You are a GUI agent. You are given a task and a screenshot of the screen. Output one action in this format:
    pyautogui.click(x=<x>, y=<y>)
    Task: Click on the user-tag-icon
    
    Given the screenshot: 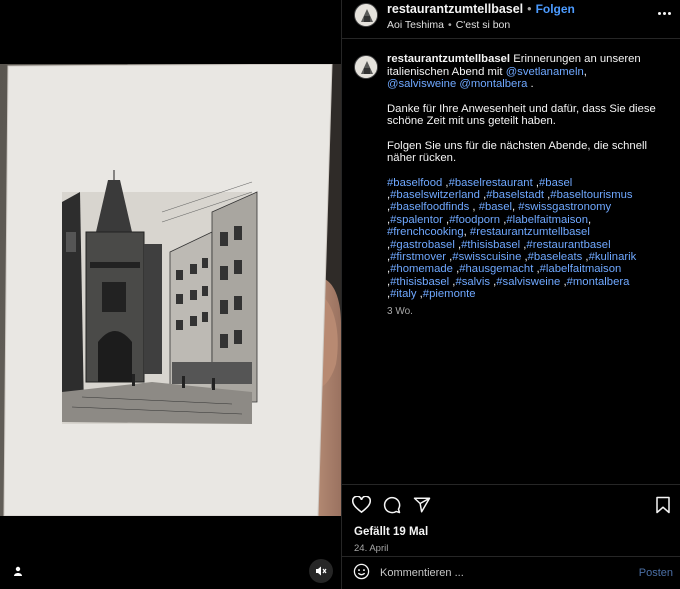 What is the action you would take?
    pyautogui.click(x=18, y=571)
    